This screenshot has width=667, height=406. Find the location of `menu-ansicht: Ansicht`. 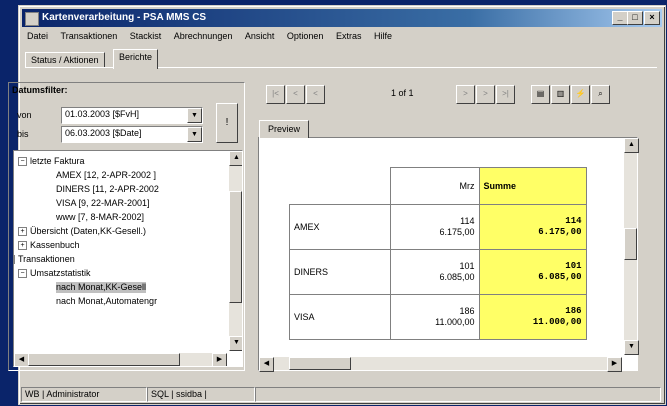

menu-ansicht: Ansicht is located at coordinates (260, 36).